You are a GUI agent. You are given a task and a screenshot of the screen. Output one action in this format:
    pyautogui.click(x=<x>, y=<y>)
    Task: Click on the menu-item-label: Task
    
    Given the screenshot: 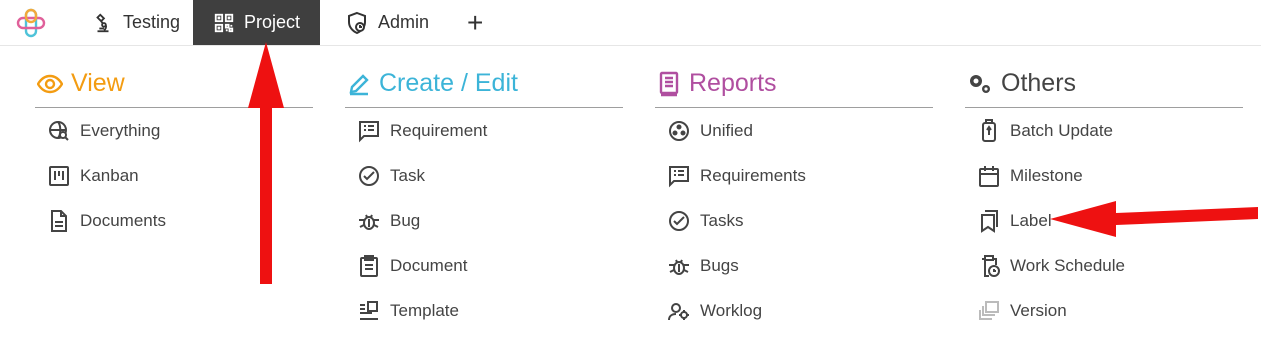 What is the action you would take?
    pyautogui.click(x=407, y=175)
    